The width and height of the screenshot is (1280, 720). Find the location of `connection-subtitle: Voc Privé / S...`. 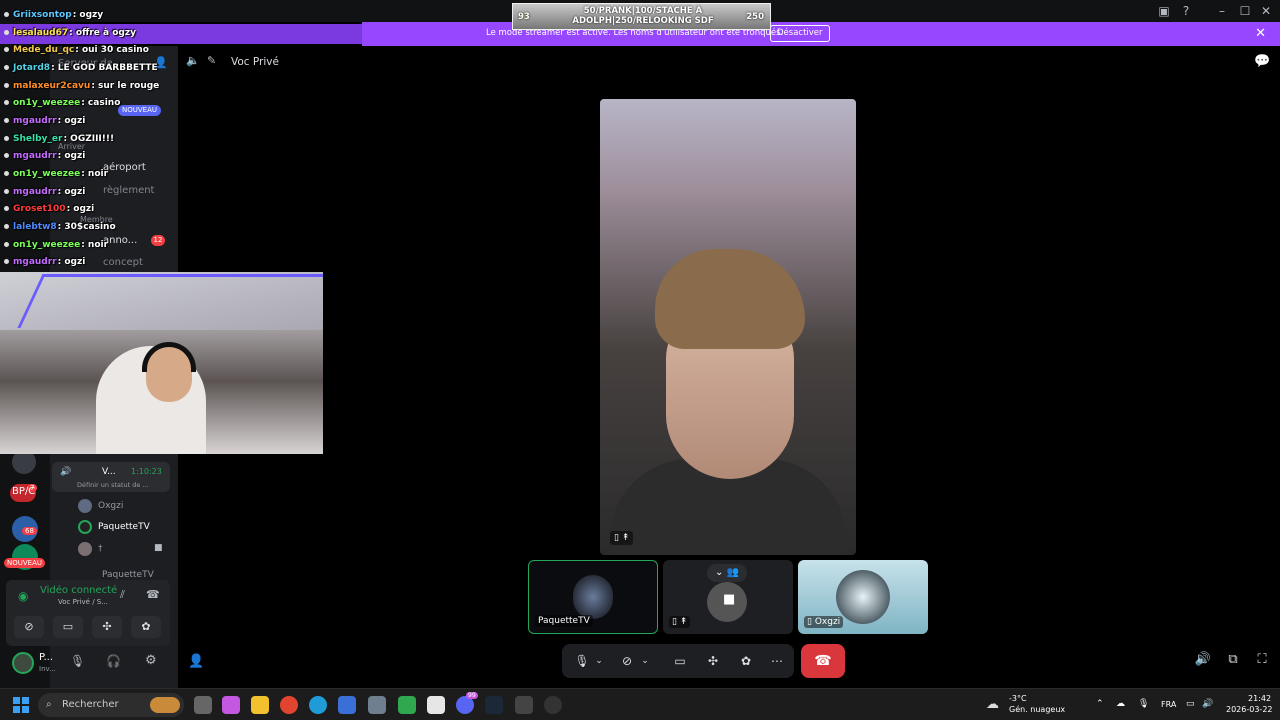

connection-subtitle: Voc Privé / S... is located at coordinates (83, 602).